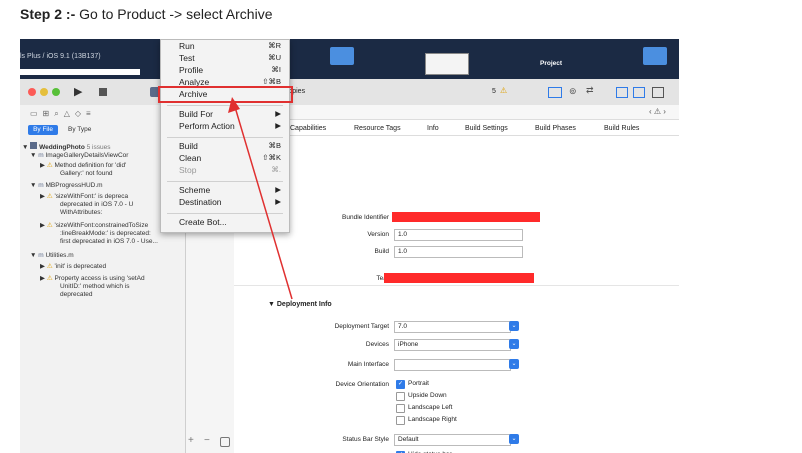 The height and width of the screenshot is (453, 802). What do you see at coordinates (174, 14) in the screenshot?
I see `step-text: Go to Product -> select Archive` at bounding box center [174, 14].